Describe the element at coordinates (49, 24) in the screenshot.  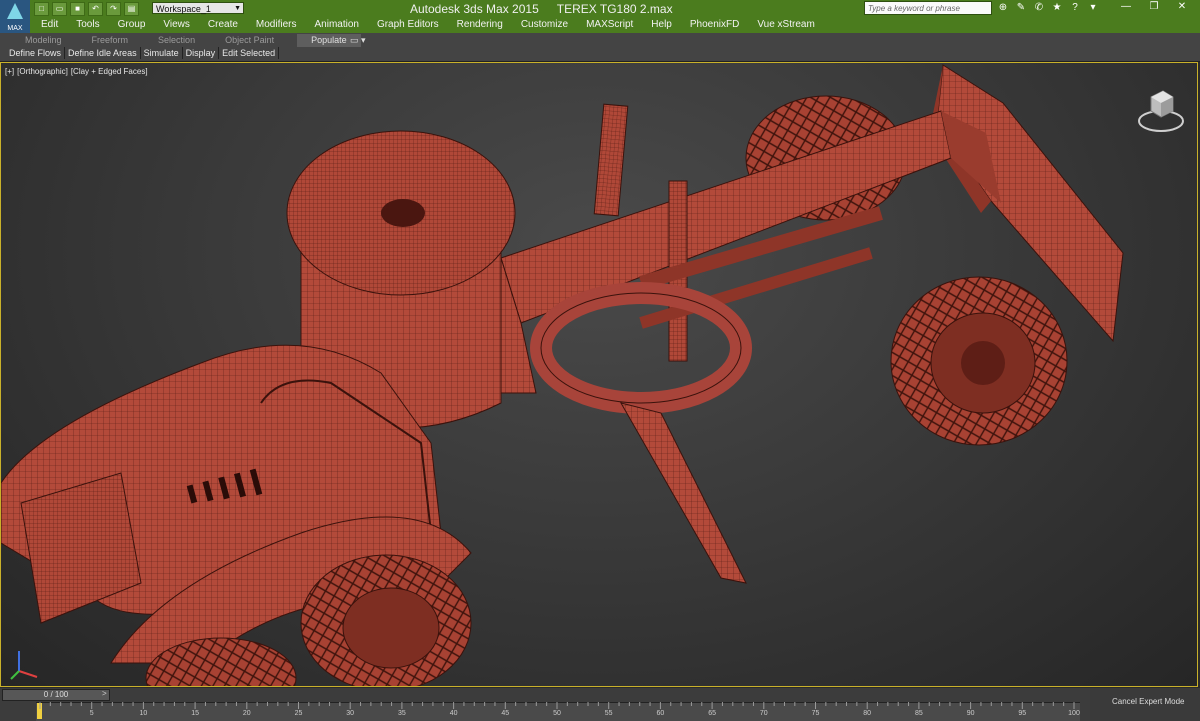
I see `menu-edit: Edit` at that location.